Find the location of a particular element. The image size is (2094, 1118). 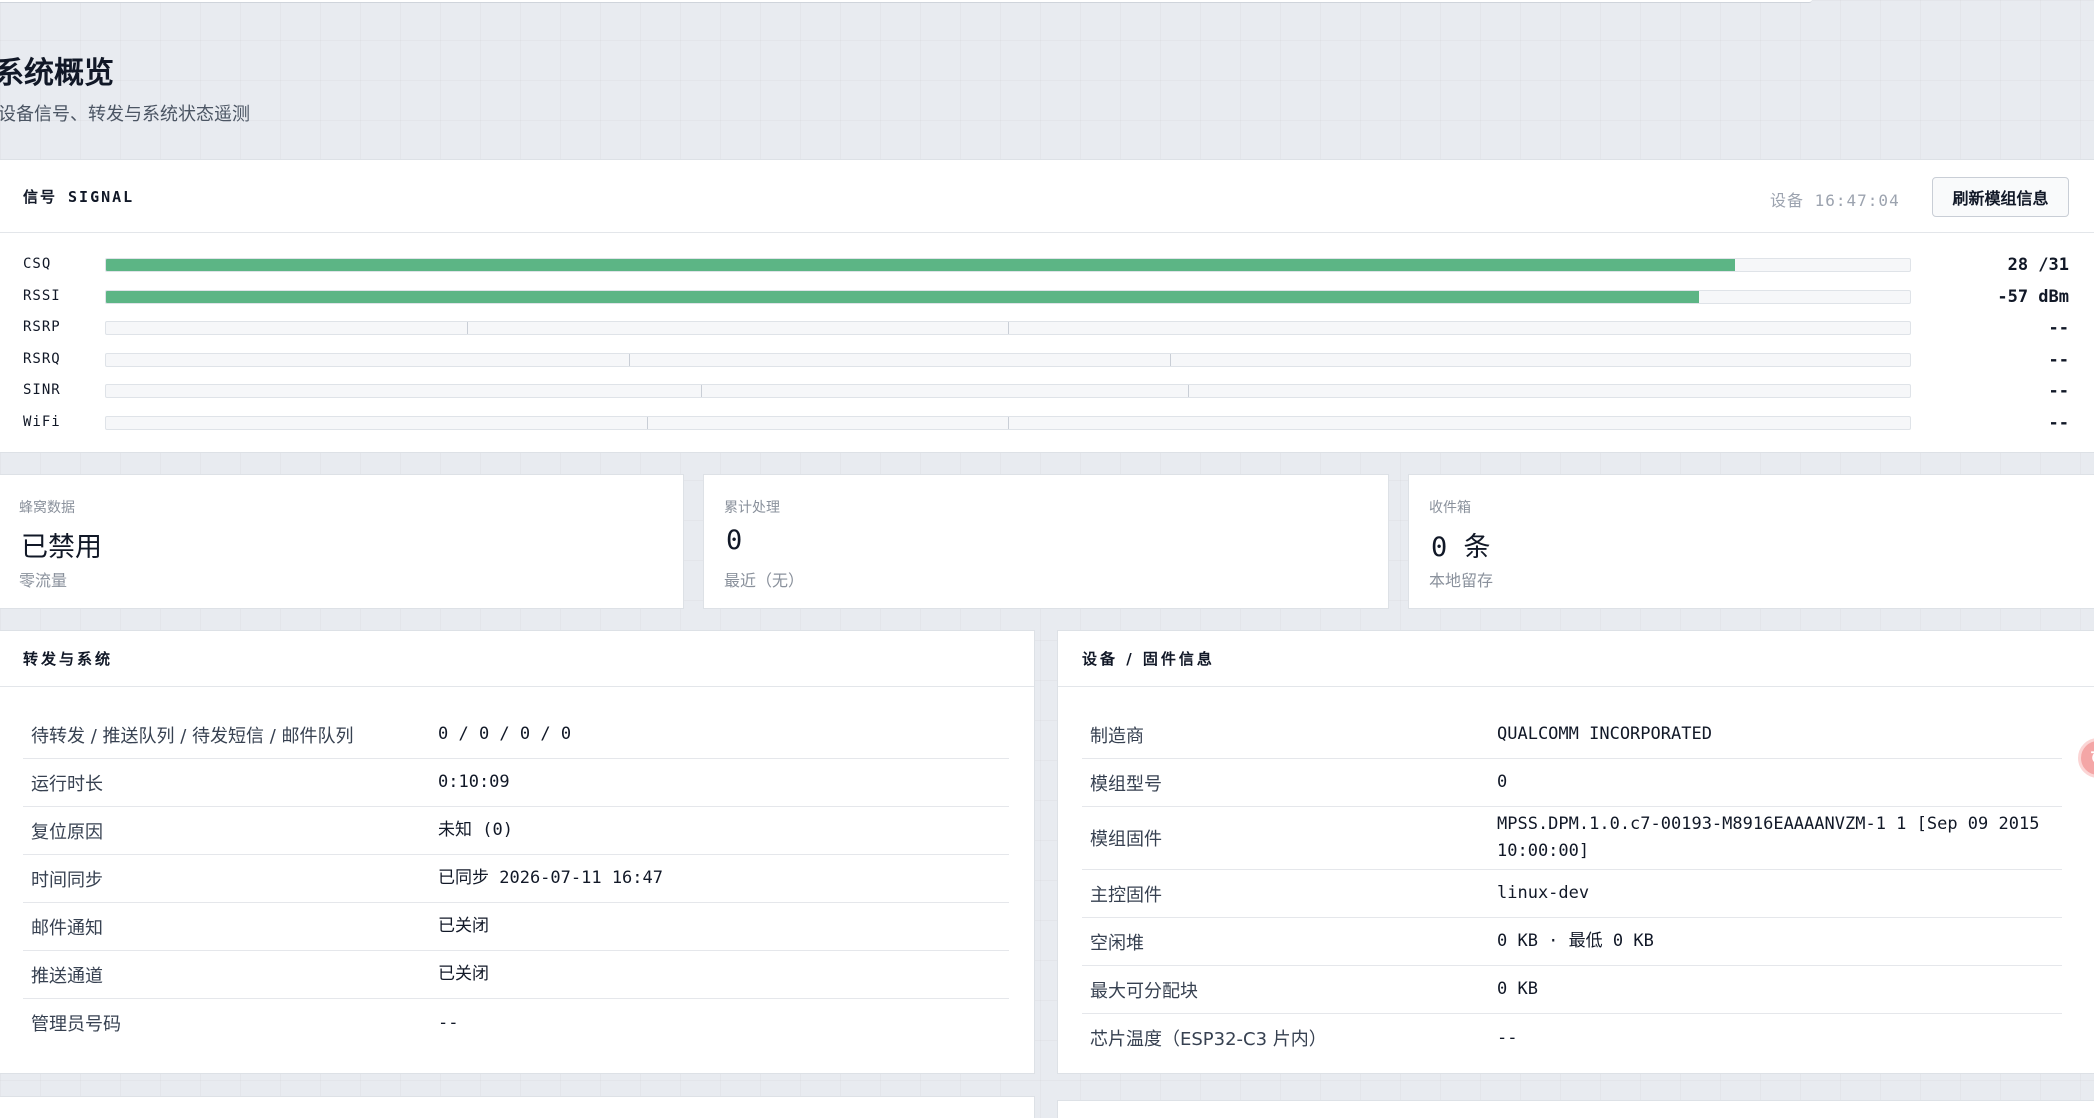

signal-label: WiFi is located at coordinates (42, 422).